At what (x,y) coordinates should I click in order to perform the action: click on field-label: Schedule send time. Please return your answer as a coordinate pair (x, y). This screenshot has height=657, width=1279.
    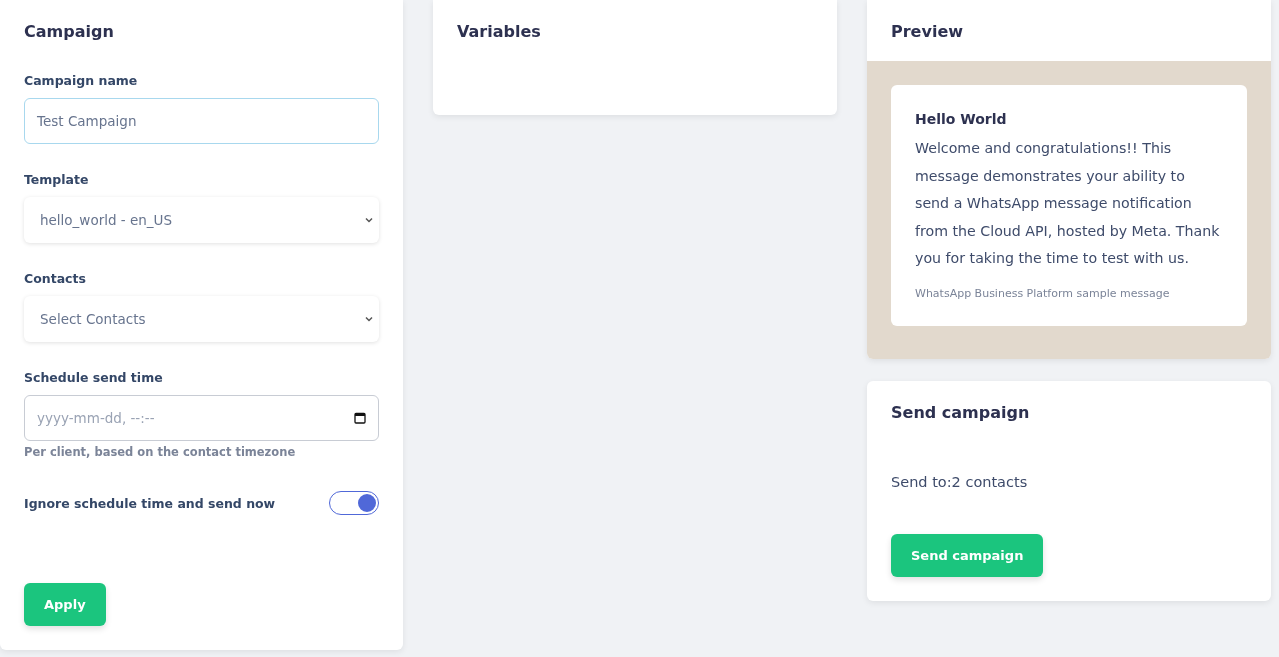
    Looking at the image, I should click on (94, 377).